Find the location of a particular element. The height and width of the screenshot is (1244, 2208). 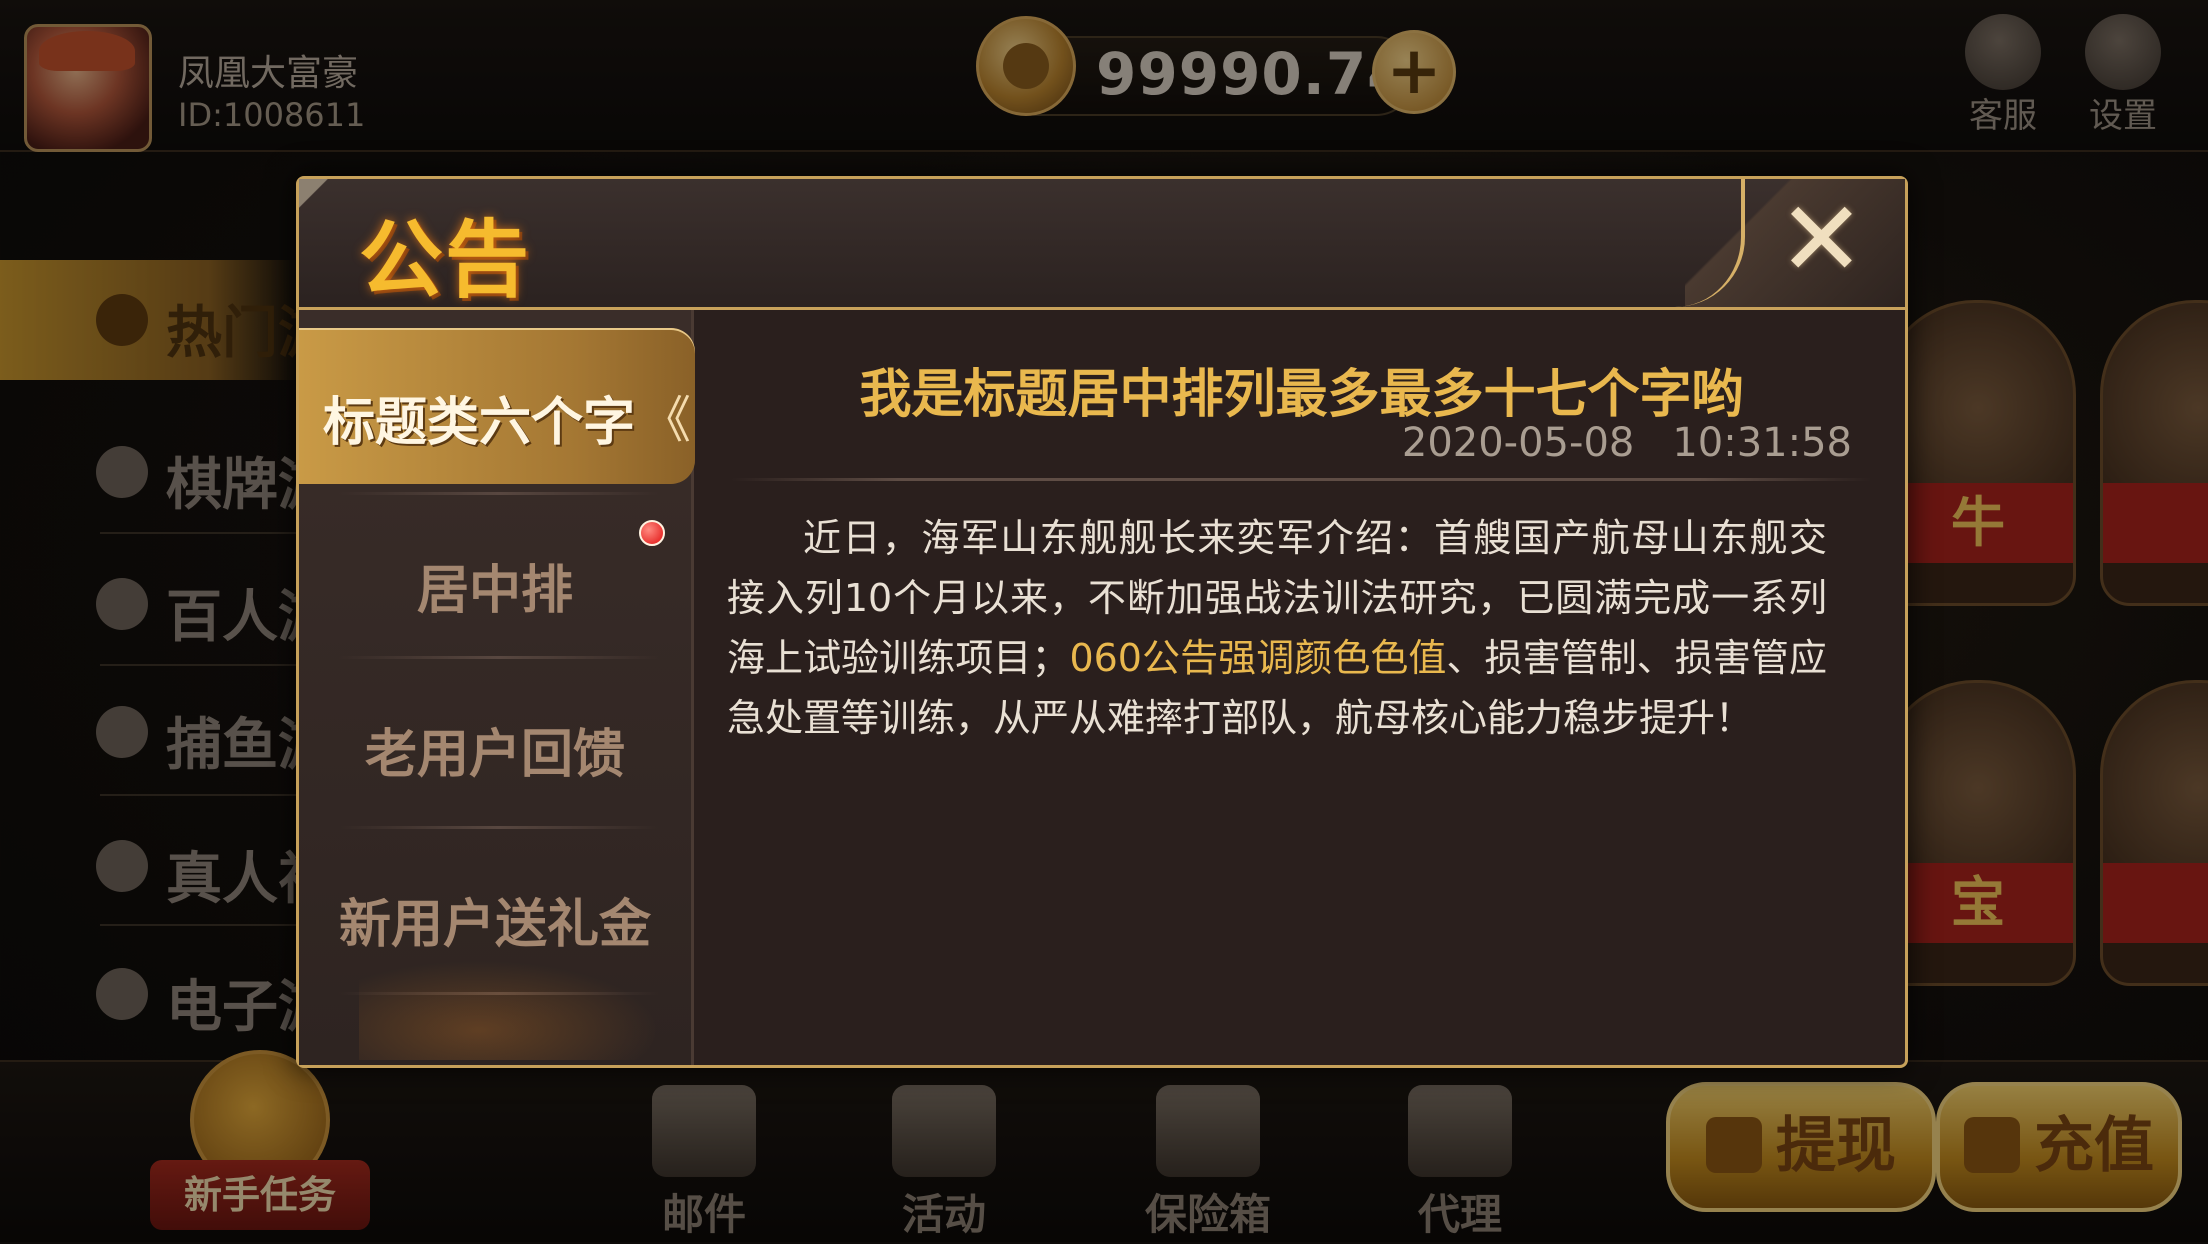

tab-label: 新用户送礼金 is located at coordinates (494, 925).